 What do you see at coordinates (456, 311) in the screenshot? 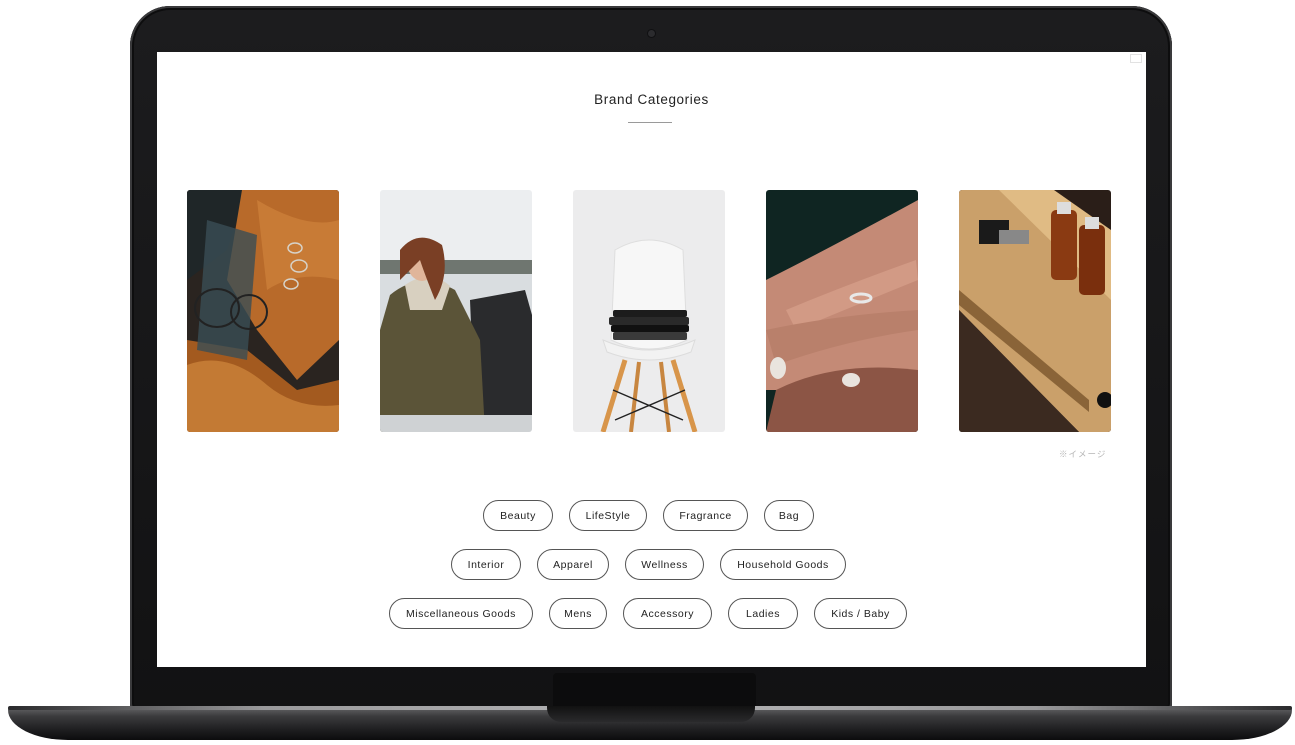
I see `photo-woman-backpack` at bounding box center [456, 311].